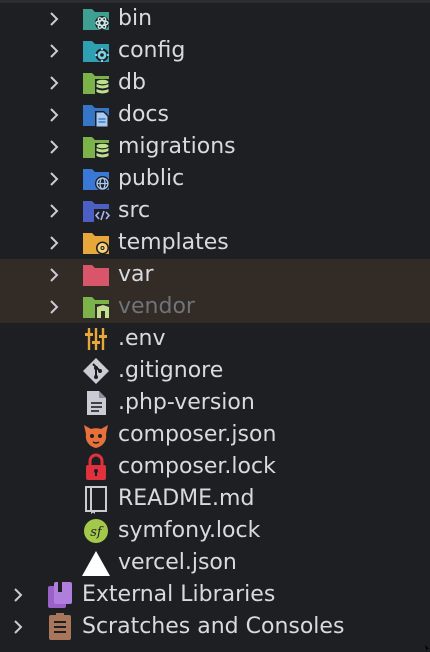  Describe the element at coordinates (96, 19) in the screenshot. I see `folder-bin-icon` at that location.